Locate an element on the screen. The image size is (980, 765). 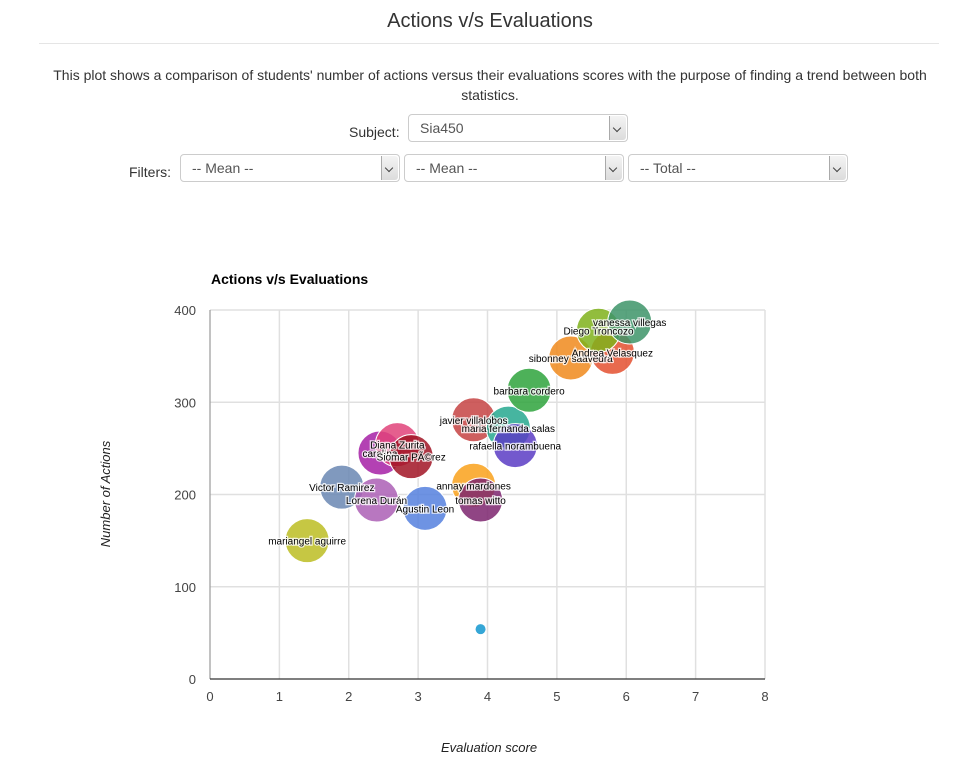
bubble-label: Diana Zurita is located at coordinates (397, 446).